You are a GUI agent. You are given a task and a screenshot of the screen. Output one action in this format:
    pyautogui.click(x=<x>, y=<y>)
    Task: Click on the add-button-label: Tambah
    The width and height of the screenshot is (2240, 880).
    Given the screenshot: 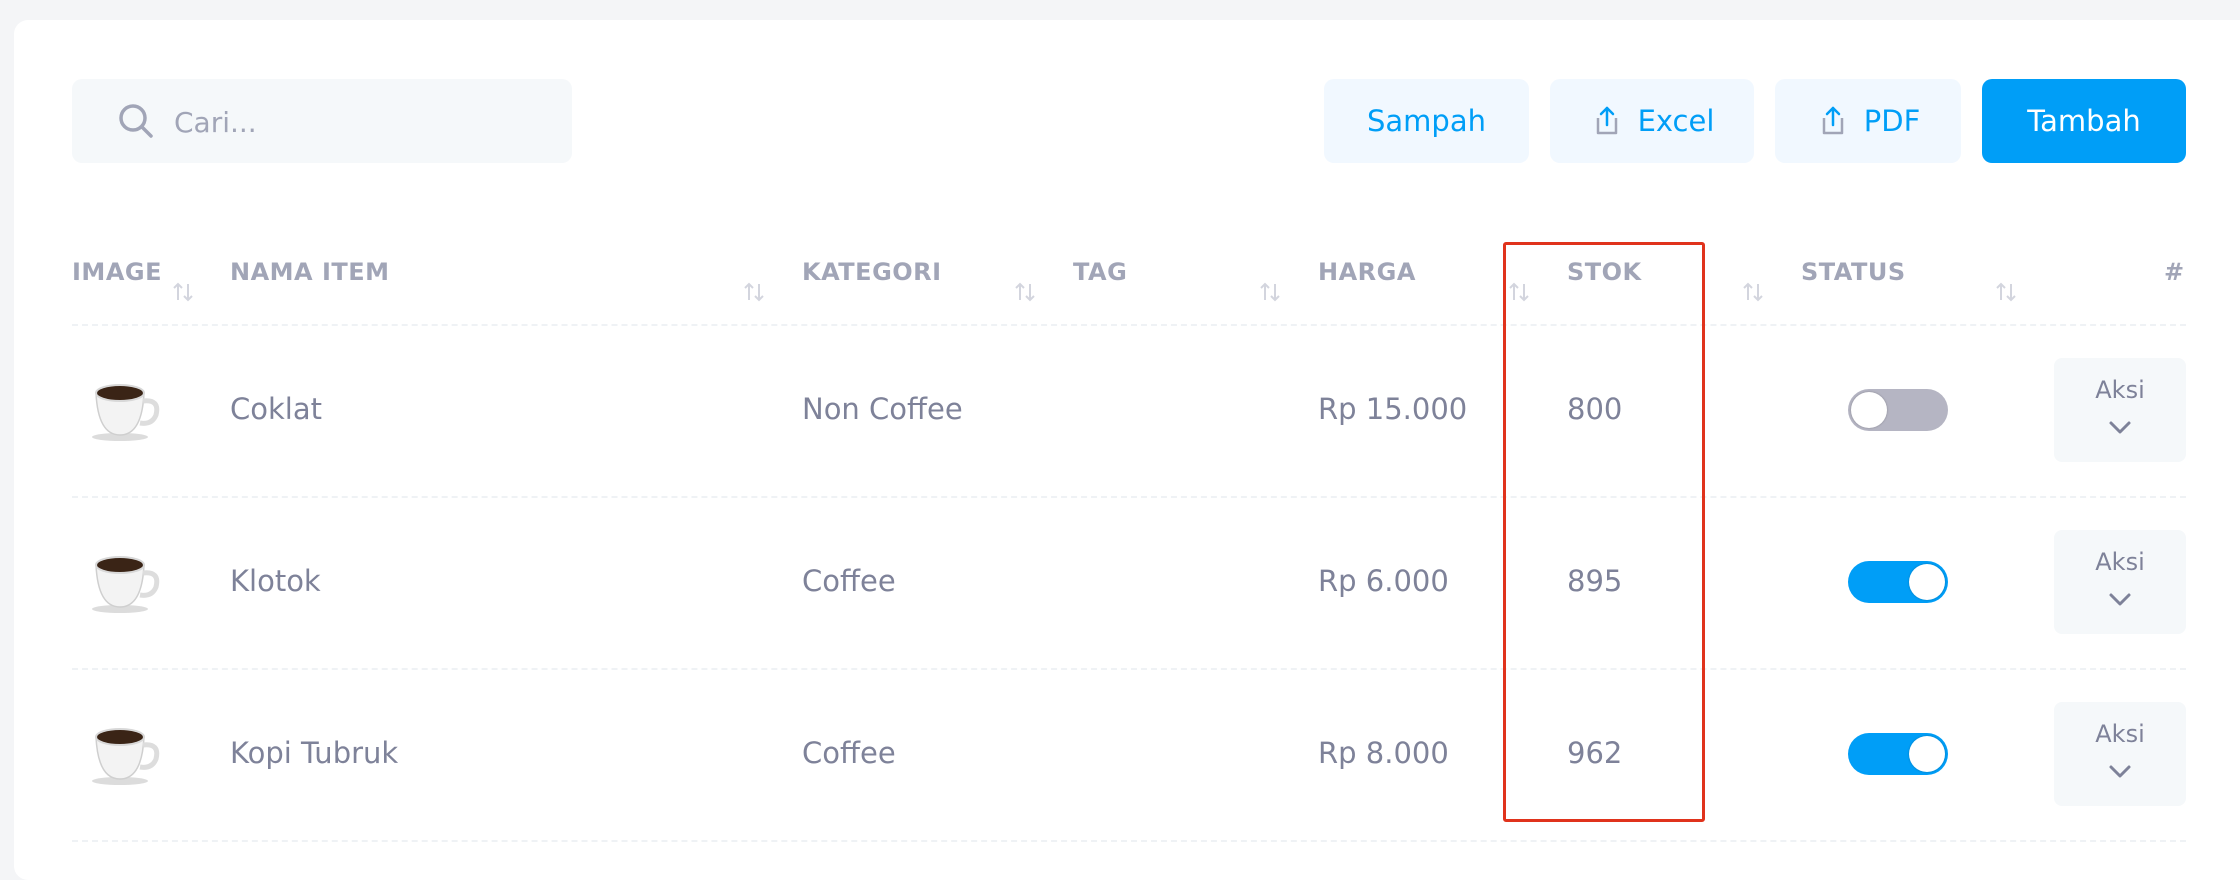 What is the action you would take?
    pyautogui.click(x=2084, y=121)
    